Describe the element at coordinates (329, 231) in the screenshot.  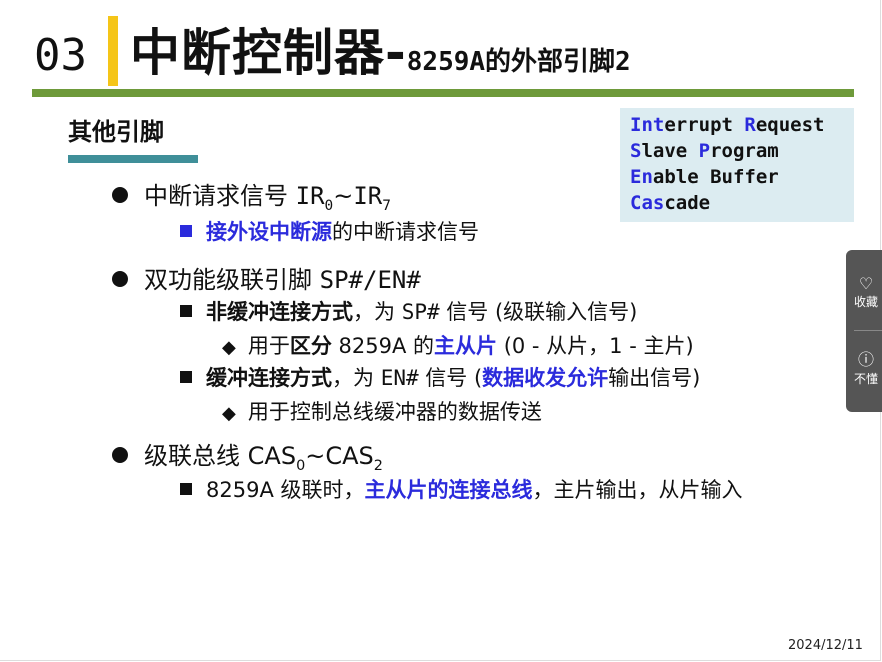
I see `bullet-ir-detail: 接外设中断源的中断请求信号` at that location.